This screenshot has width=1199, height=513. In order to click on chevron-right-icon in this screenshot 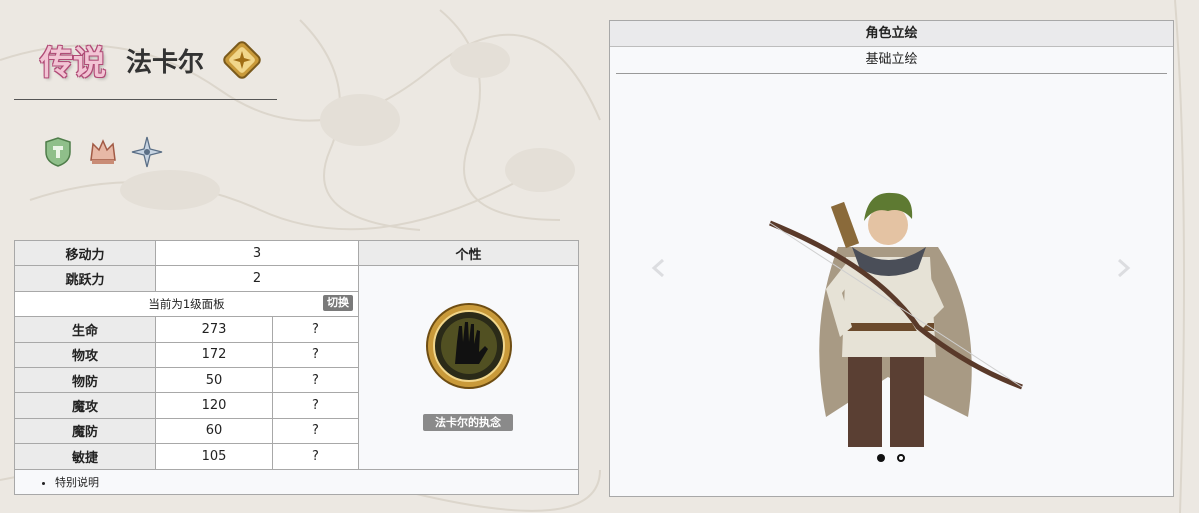, I will do `click(1123, 268)`.